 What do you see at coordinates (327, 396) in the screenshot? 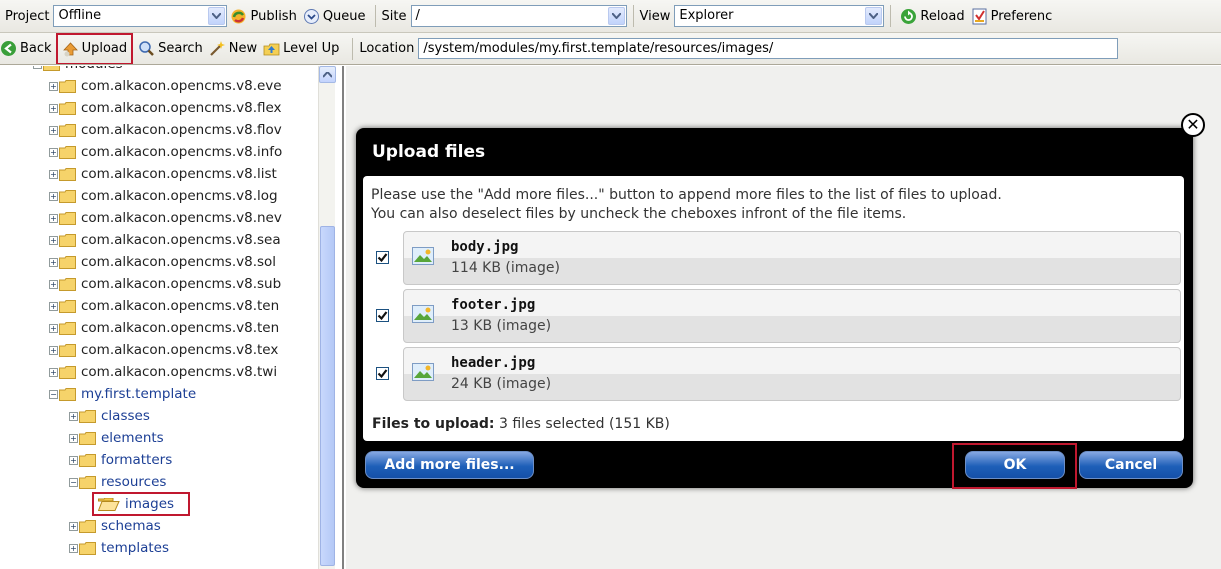
I see `scrollbar-thumb` at bounding box center [327, 396].